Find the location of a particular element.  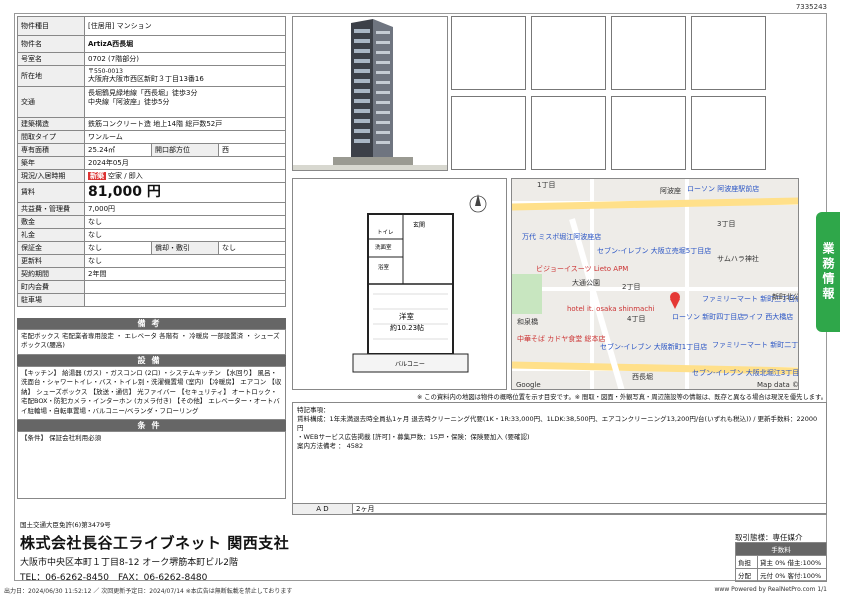

renewal-label: 更新料 is located at coordinates (51, 260).